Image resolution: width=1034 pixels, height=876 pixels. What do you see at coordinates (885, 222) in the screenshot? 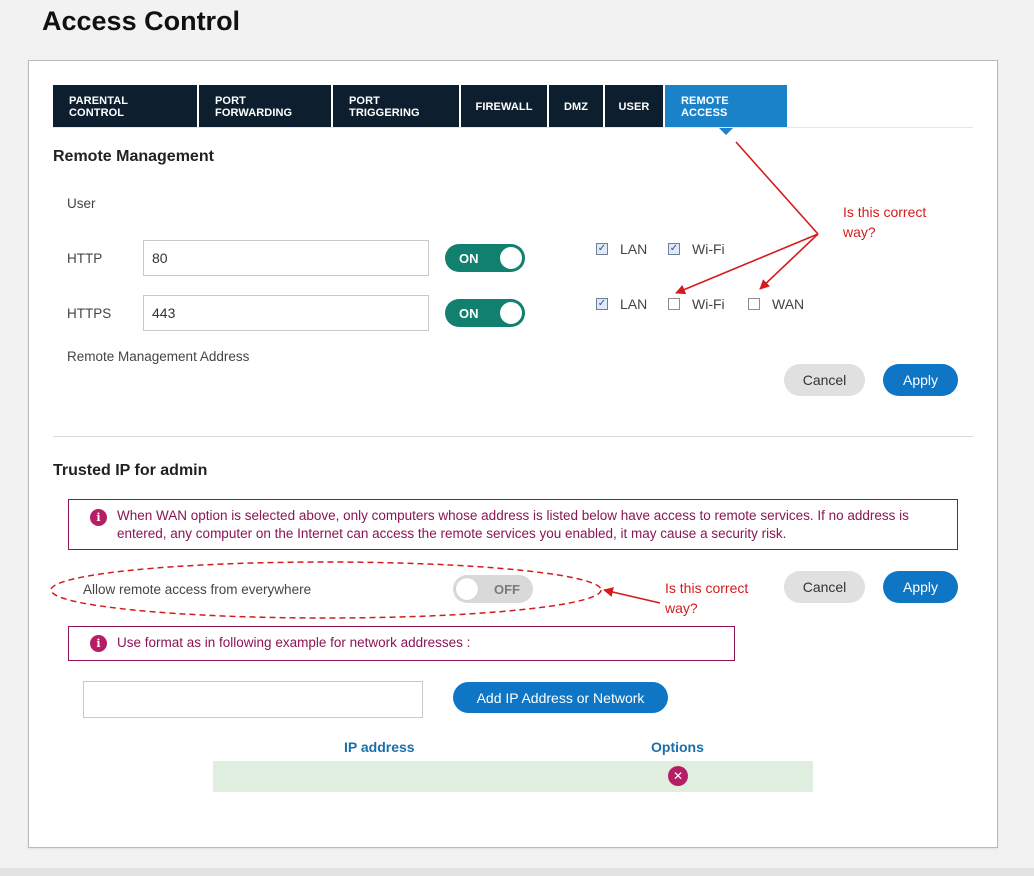
I see `annotation-top-text: Is this correct way?` at bounding box center [885, 222].